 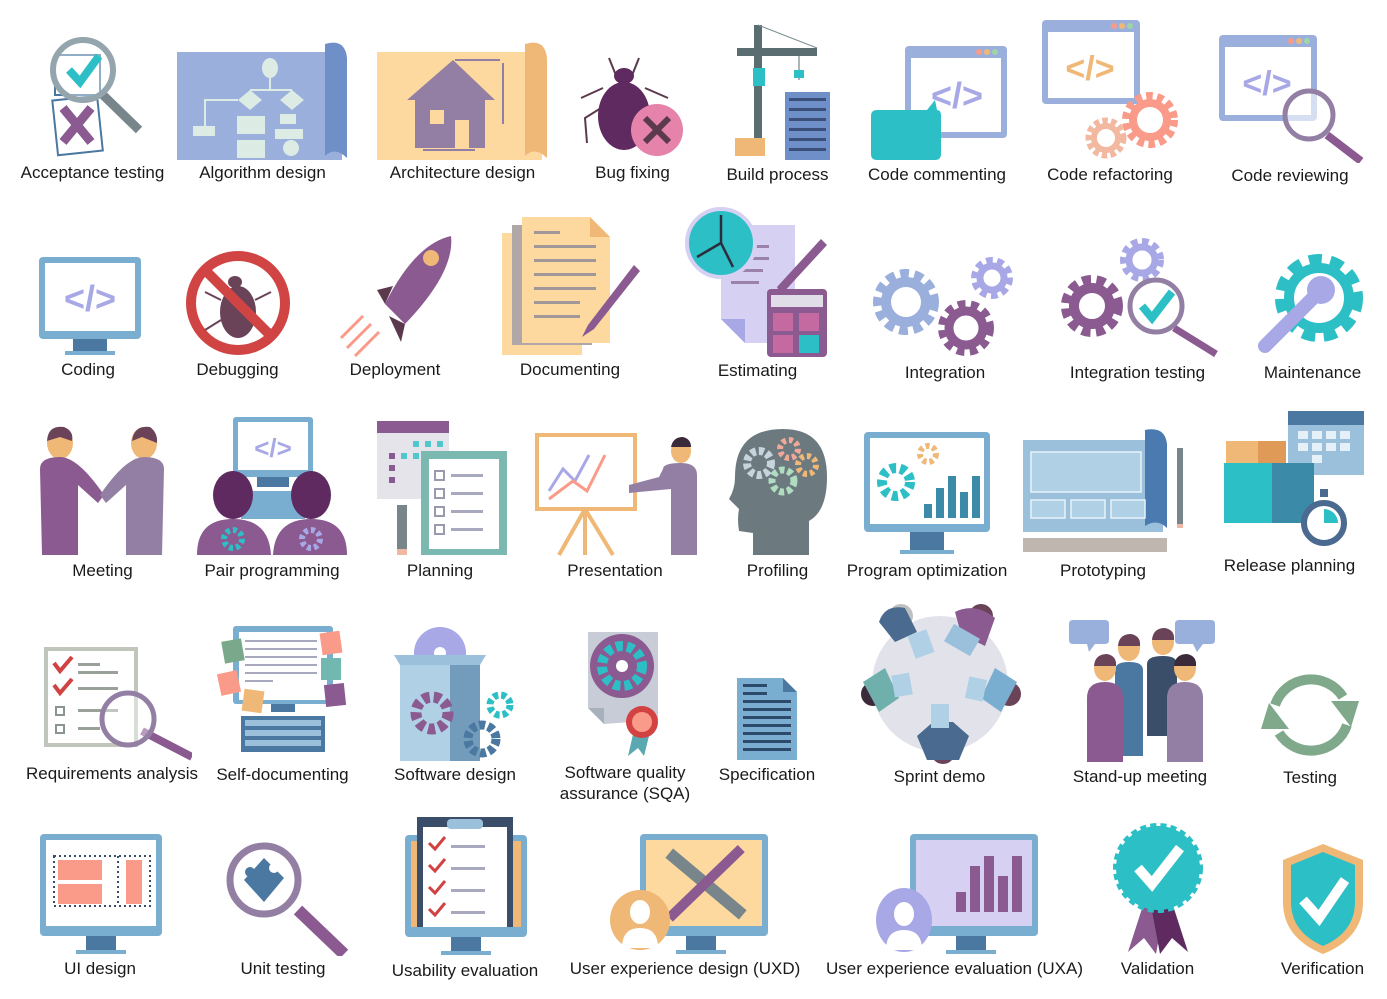 I want to click on icon-tile-specification: Specification, so click(x=767, y=730).